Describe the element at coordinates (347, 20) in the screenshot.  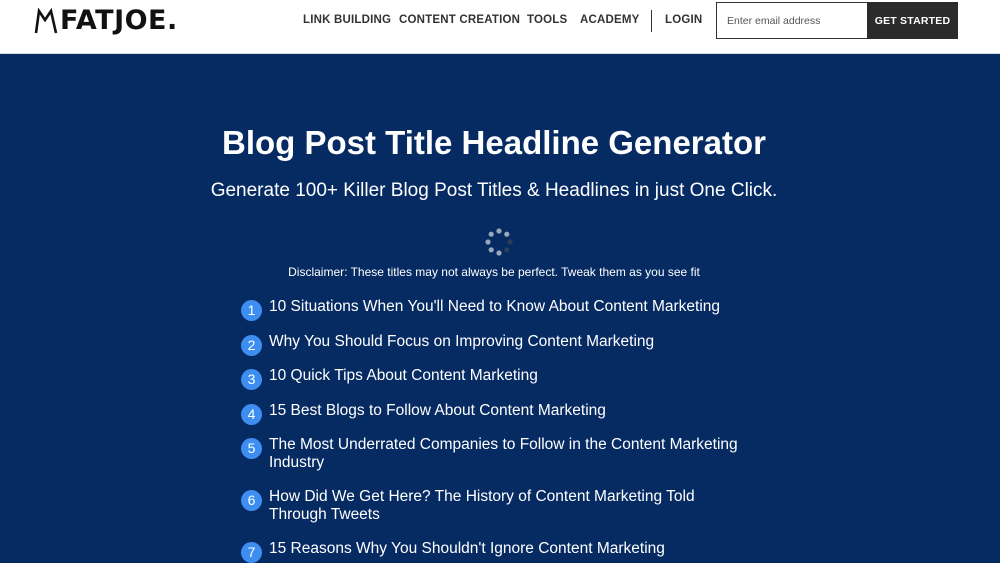
I see `nav-link-building: LINK BUILDING` at that location.